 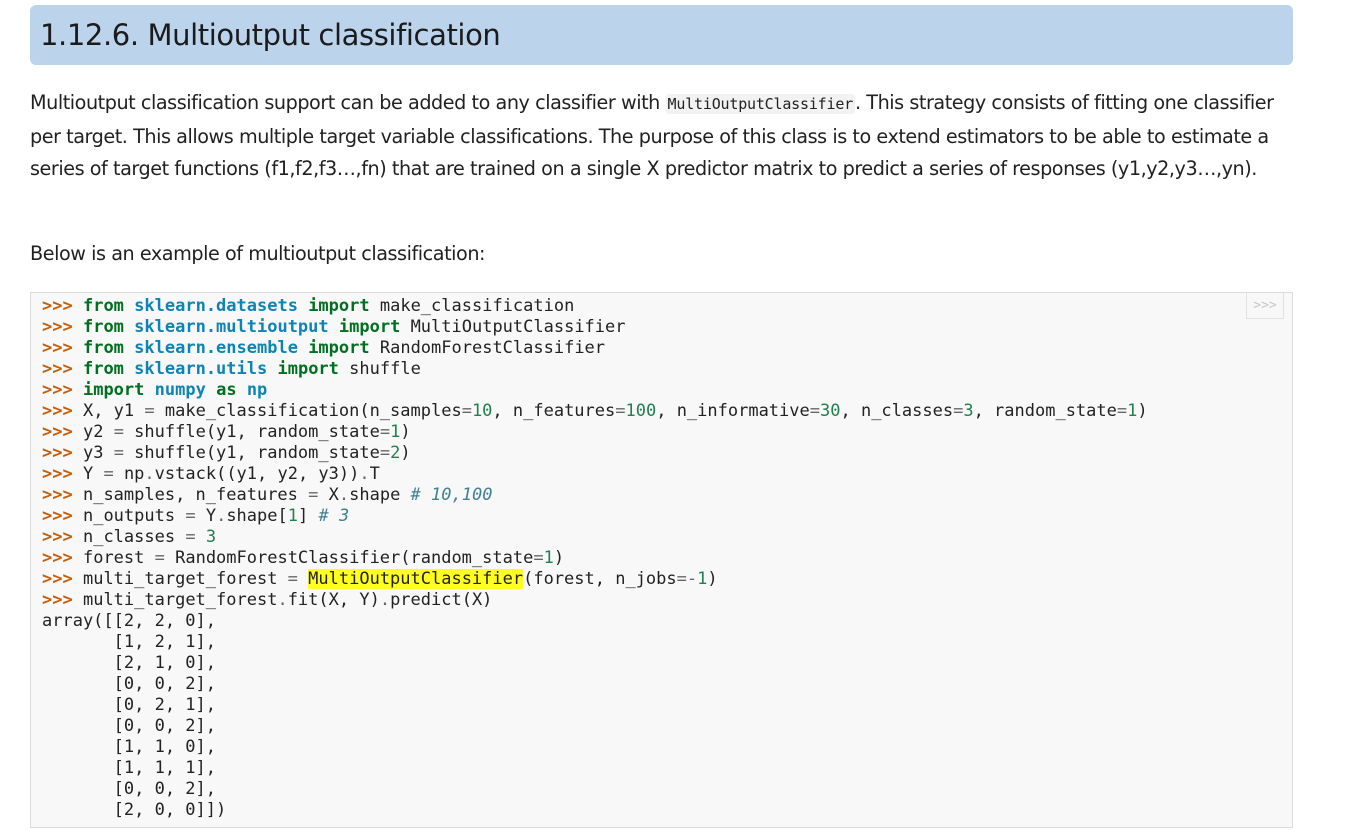 I want to click on code-line: >>> Y = np.vstack((y1, y2, y3)).T, so click(x=211, y=474).